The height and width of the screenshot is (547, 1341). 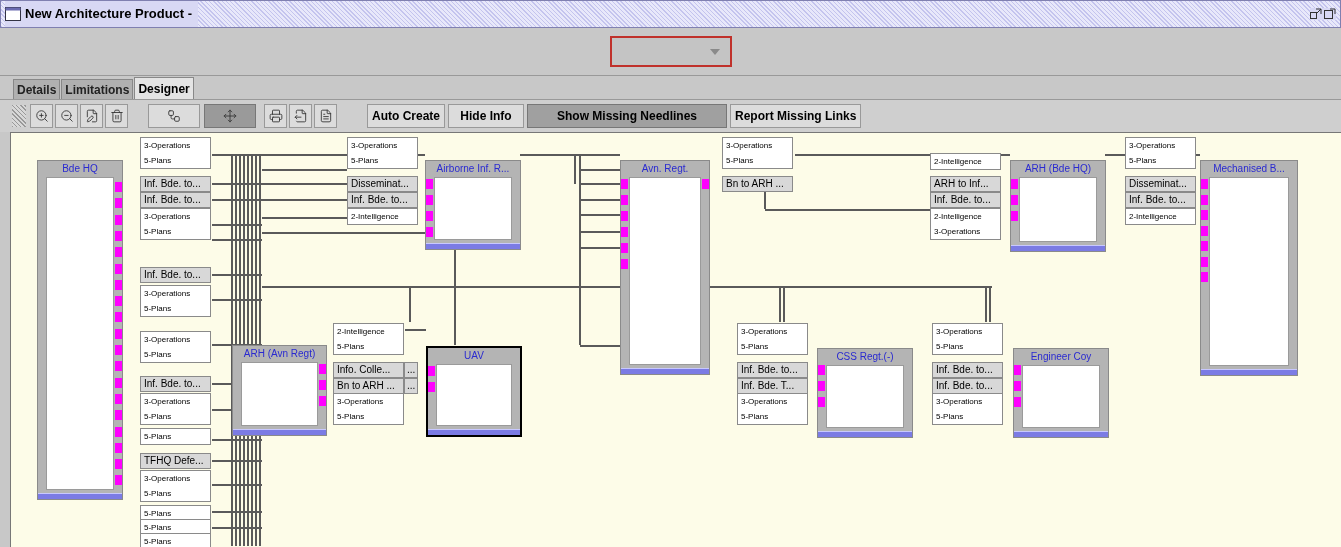 I want to click on export-button, so click(x=300, y=116).